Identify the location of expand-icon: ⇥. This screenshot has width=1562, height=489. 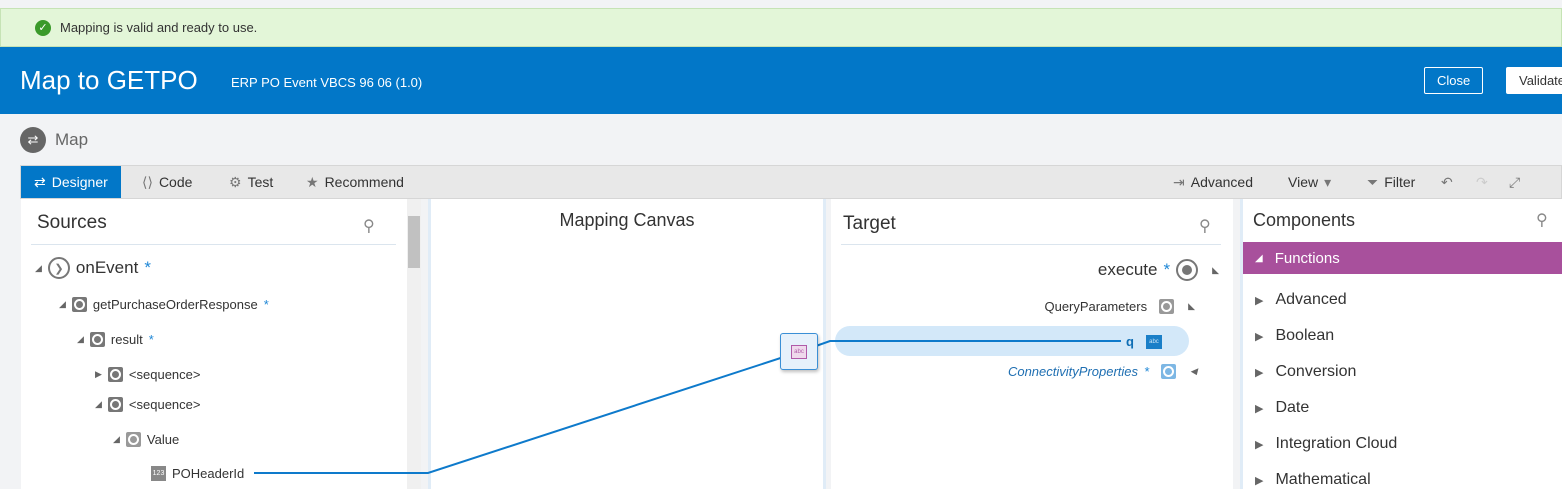
(1179, 181).